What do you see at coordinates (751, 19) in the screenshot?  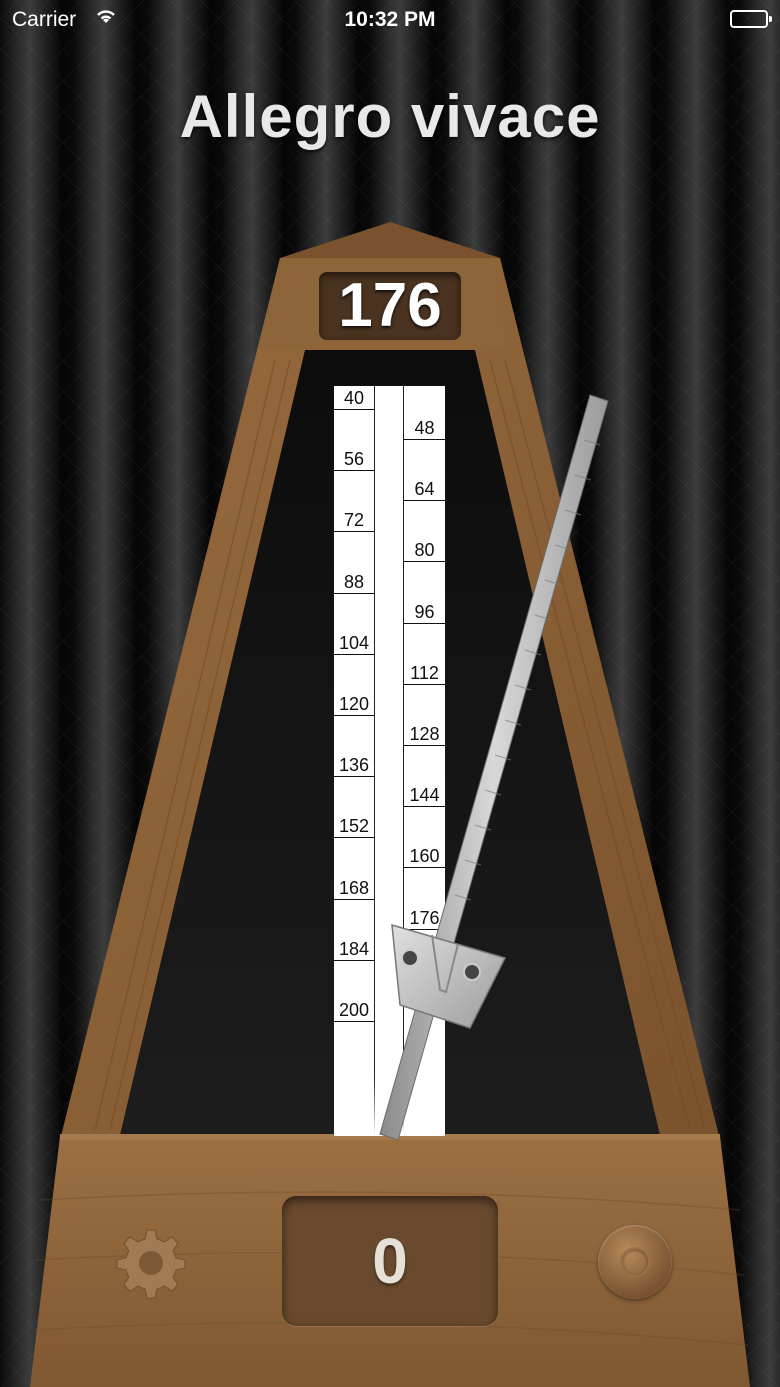 I see `battery-full-icon` at bounding box center [751, 19].